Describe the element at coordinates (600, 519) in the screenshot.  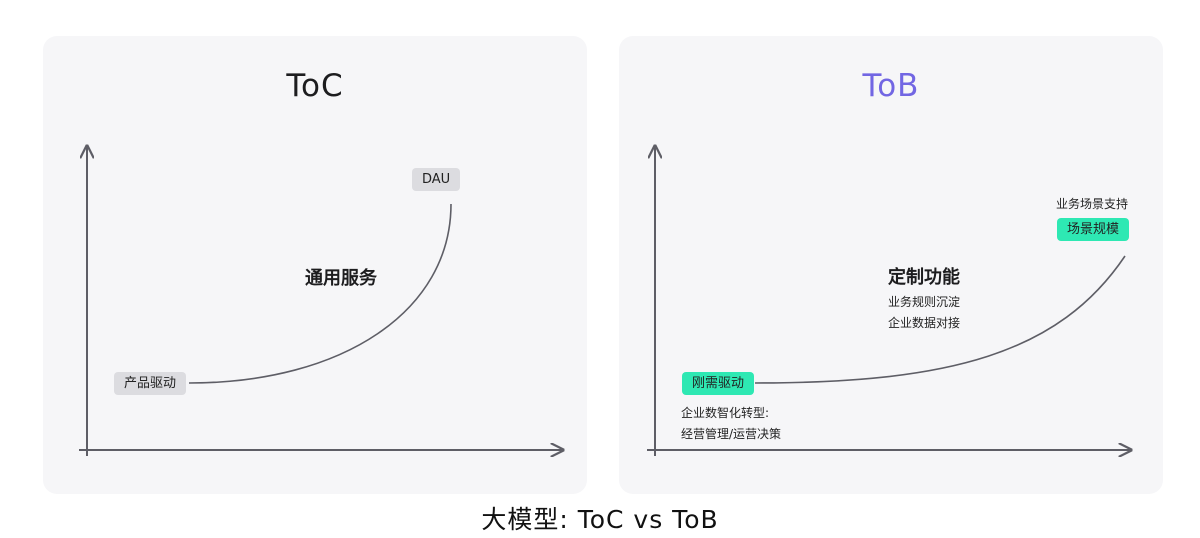
I see `figure-caption: 大模型: ToC vs ToB` at that location.